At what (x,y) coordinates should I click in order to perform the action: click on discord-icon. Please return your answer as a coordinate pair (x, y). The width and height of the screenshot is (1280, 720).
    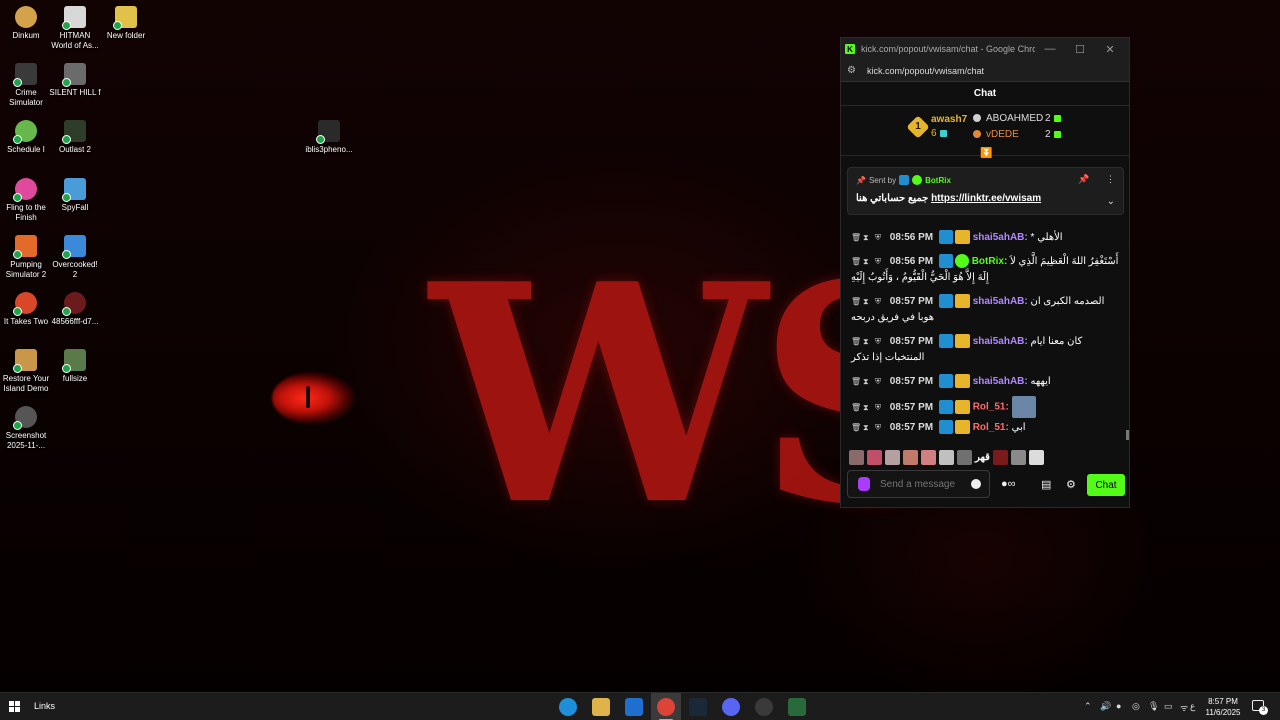
    Looking at the image, I should click on (731, 707).